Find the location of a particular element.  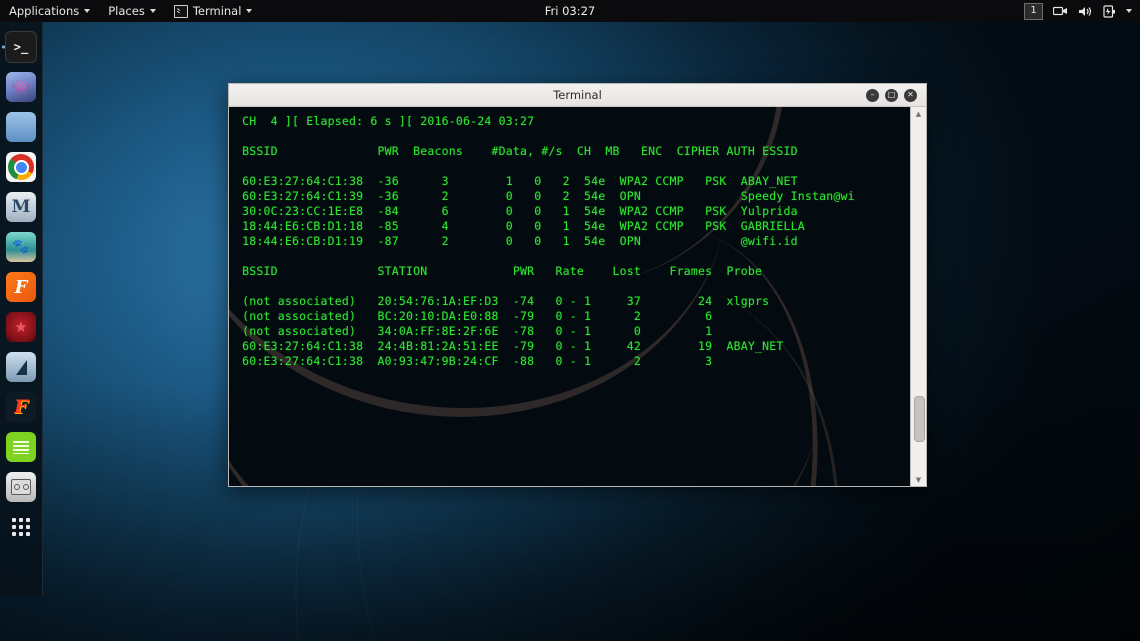

dock-item-terminal: >_ is located at coordinates (21, 47).